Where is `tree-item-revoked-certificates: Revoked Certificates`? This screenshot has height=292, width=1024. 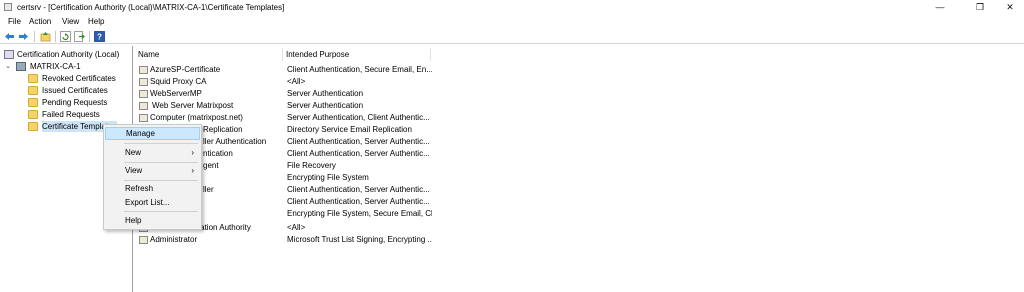
tree-item-revoked-certificates: Revoked Certificates is located at coordinates (80, 78).